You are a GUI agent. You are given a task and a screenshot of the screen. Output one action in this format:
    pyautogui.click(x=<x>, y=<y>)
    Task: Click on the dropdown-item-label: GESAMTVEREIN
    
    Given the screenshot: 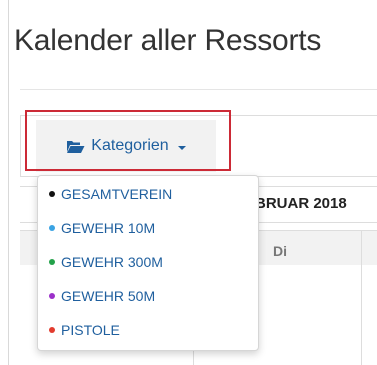 What is the action you would take?
    pyautogui.click(x=117, y=194)
    